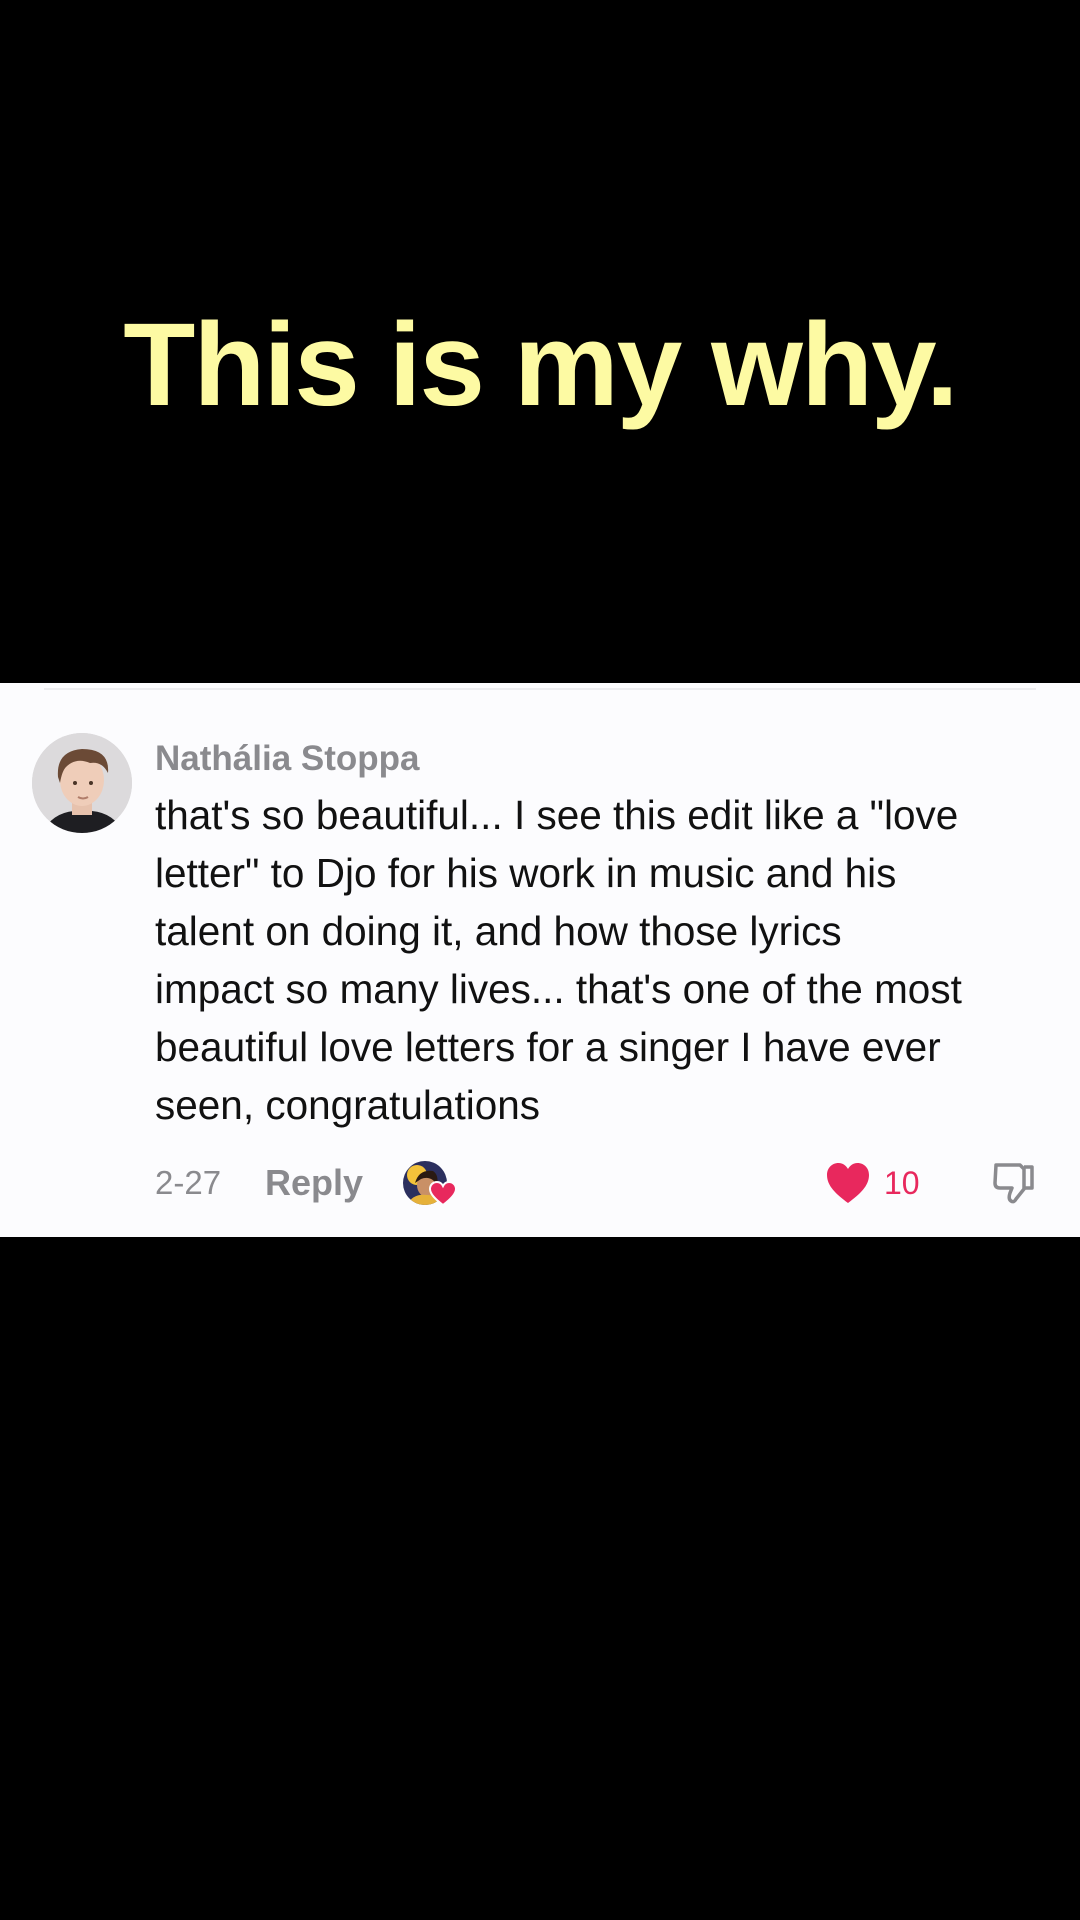 The height and width of the screenshot is (1920, 1080). I want to click on thumbs-down-icon, so click(1014, 1183).